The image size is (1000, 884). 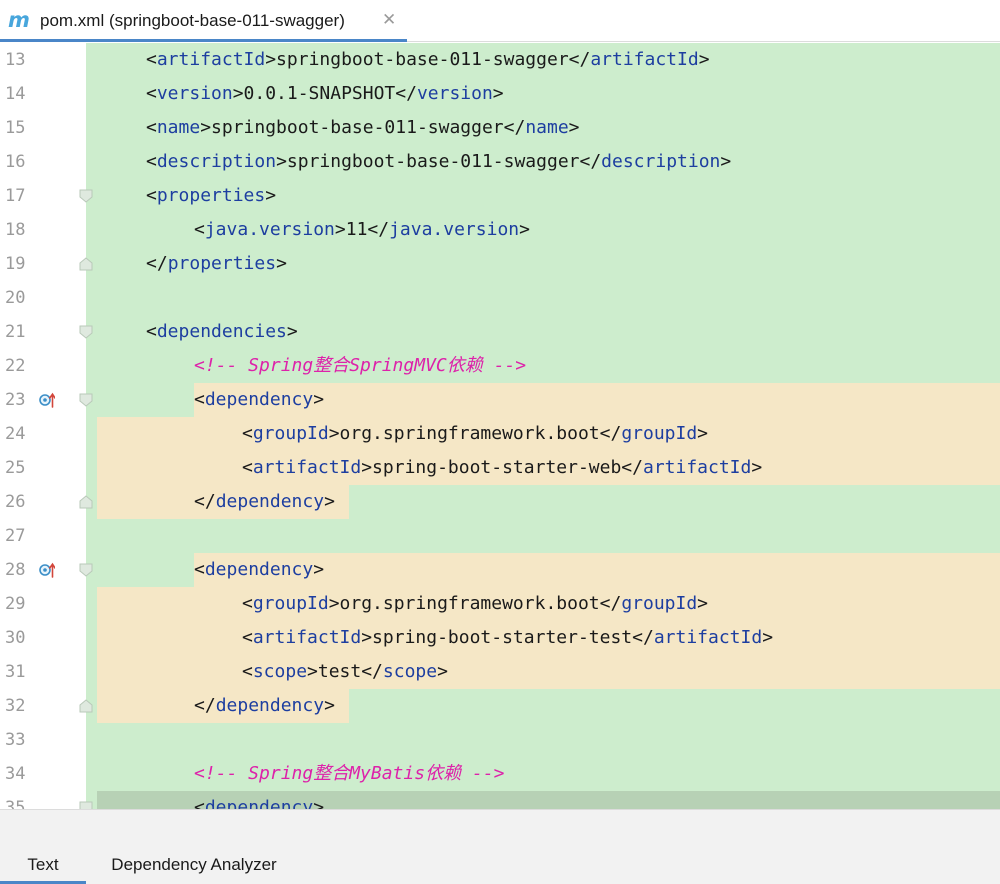 I want to click on code-line: 28 <dependency>, so click(x=500, y=570).